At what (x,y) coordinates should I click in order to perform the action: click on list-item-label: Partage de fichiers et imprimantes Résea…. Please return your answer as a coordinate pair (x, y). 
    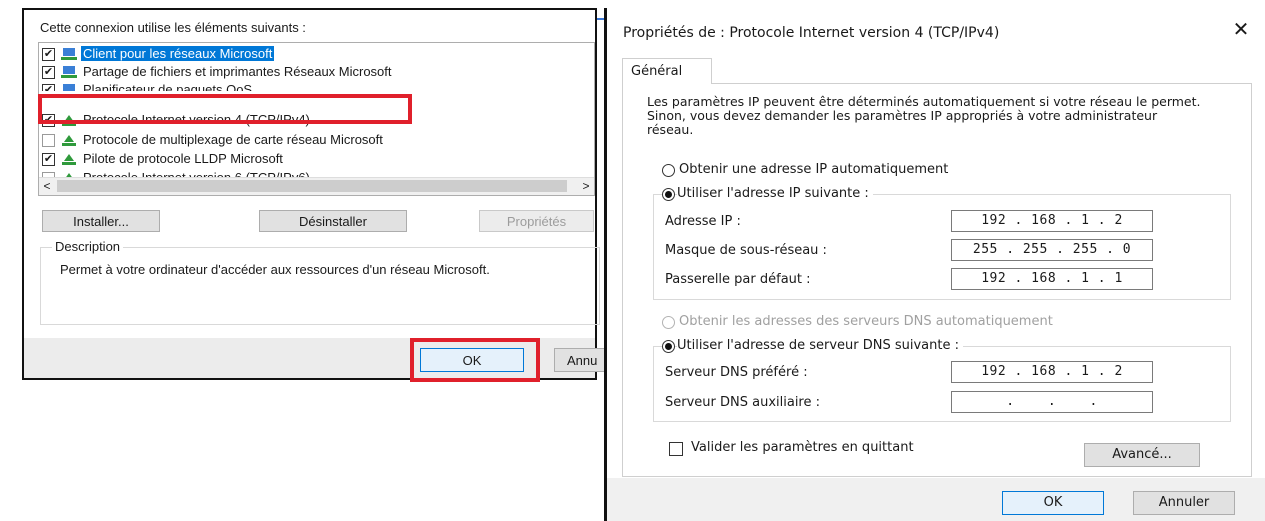
    Looking at the image, I should click on (237, 71).